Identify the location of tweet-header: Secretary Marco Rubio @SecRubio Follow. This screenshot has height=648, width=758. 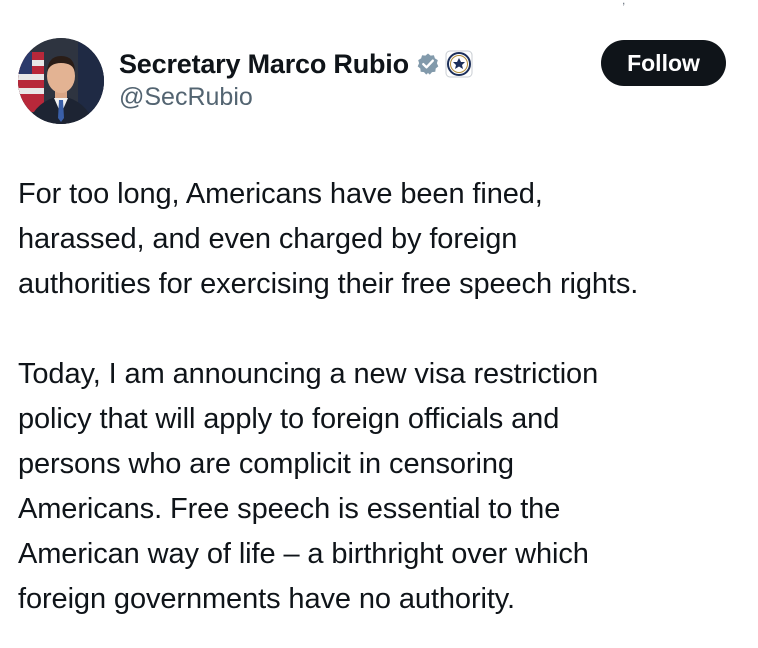
(372, 81).